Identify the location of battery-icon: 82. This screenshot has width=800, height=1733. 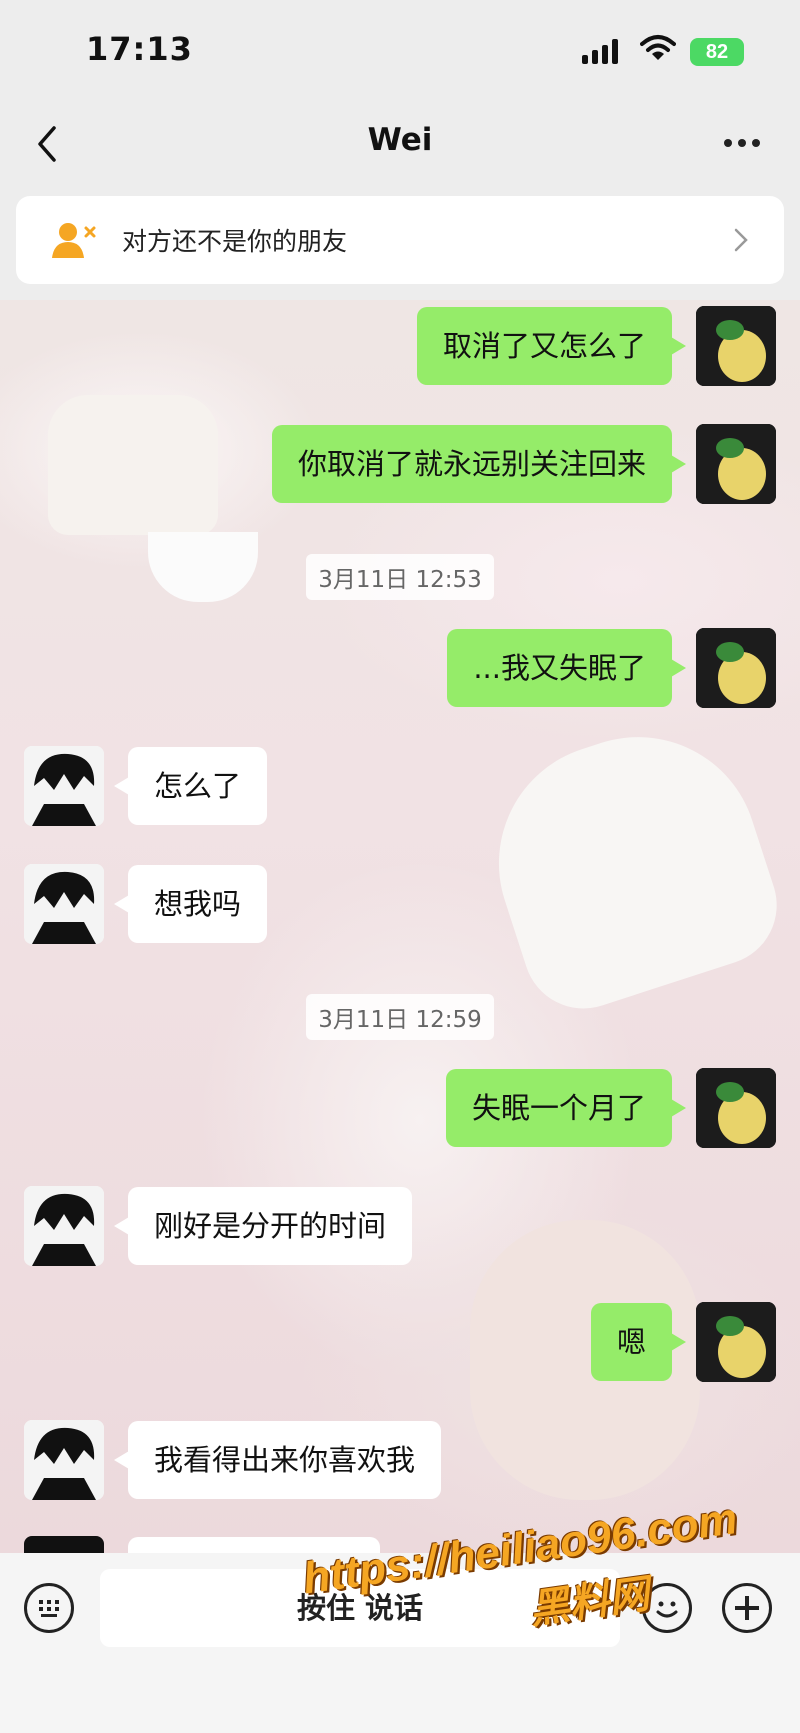
(717, 52).